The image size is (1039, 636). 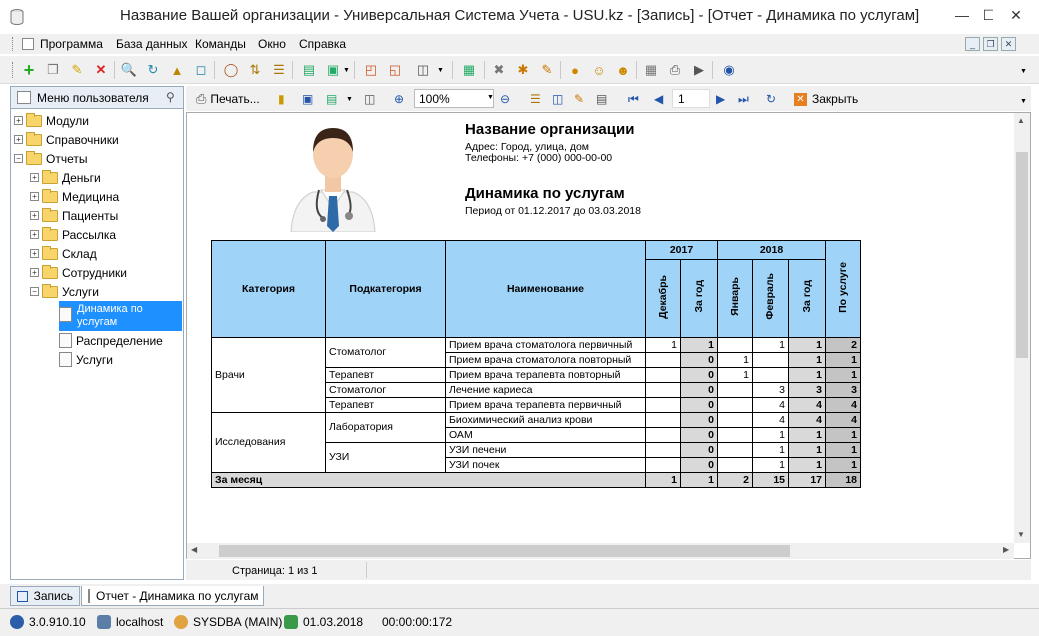 I want to click on tools-icon: ✖, so click(x=499, y=70).